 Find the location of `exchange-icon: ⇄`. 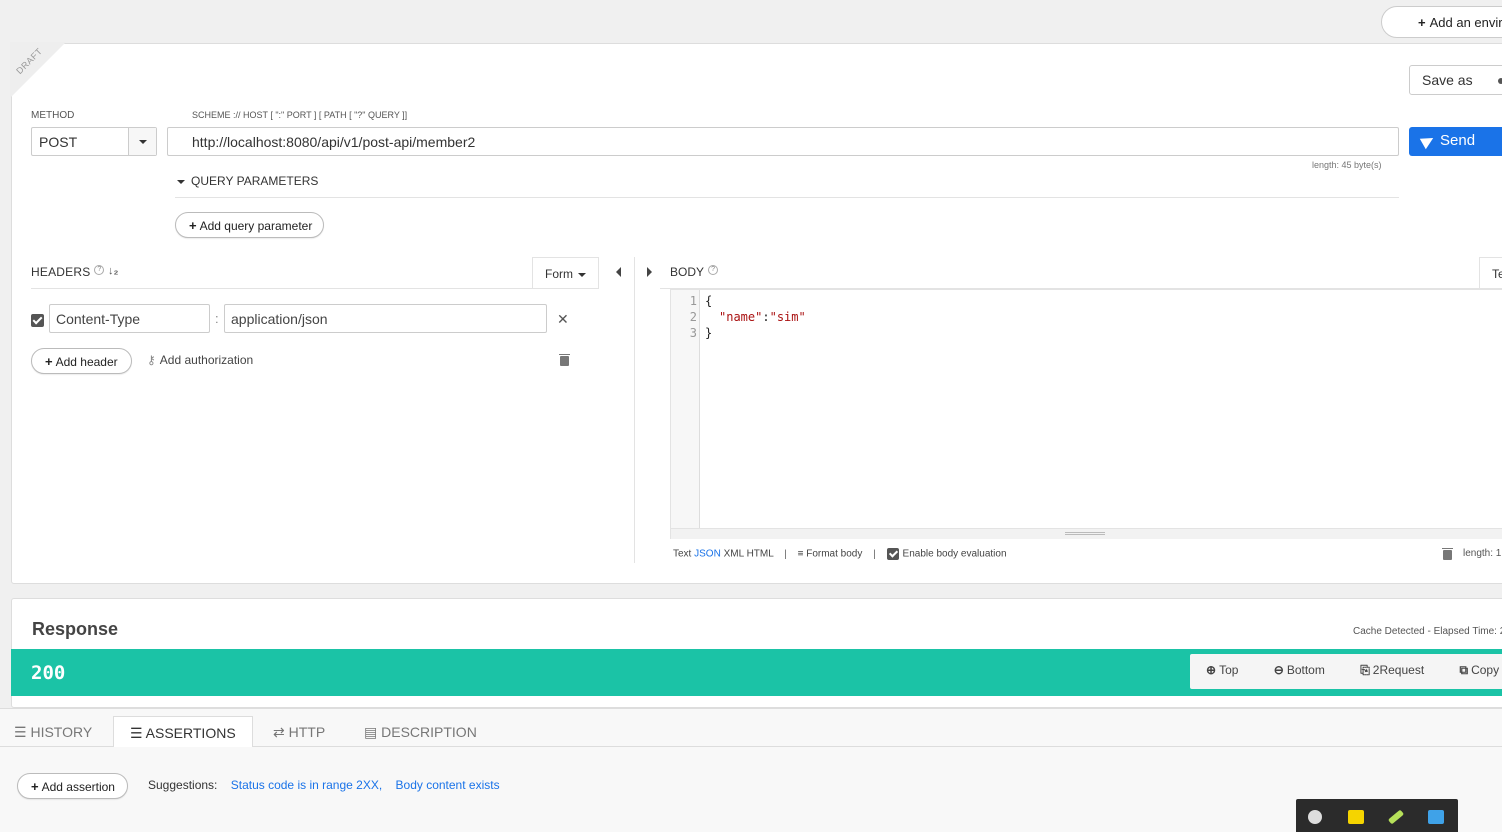

exchange-icon: ⇄ is located at coordinates (281, 732).